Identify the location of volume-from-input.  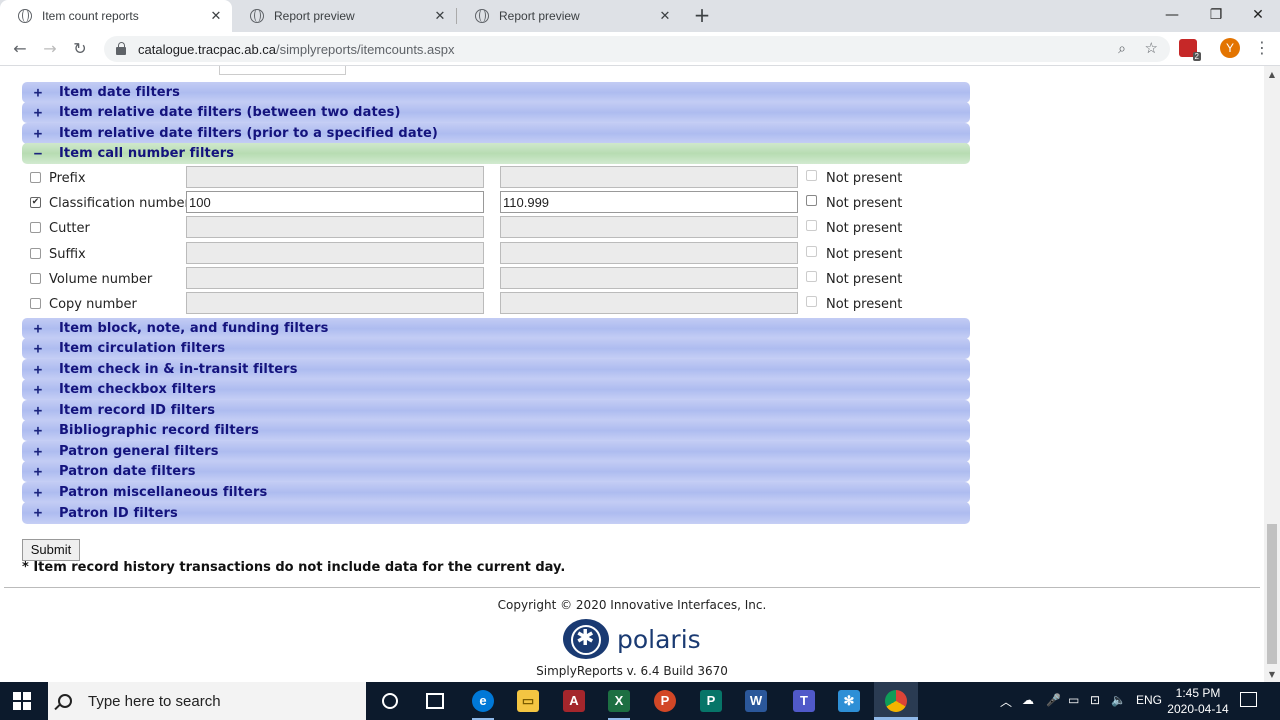
(335, 278).